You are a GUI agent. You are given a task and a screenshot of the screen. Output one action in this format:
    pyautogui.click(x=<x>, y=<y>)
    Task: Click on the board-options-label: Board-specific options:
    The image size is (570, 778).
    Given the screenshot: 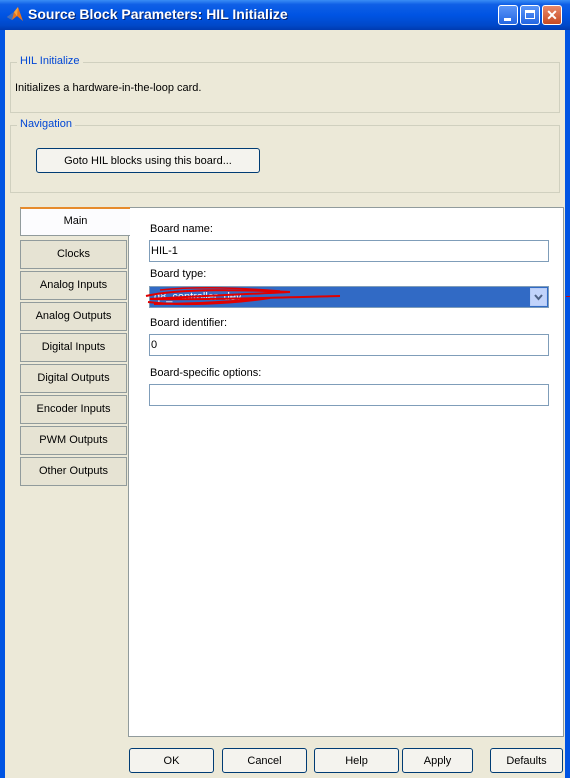 What is the action you would take?
    pyautogui.click(x=206, y=373)
    